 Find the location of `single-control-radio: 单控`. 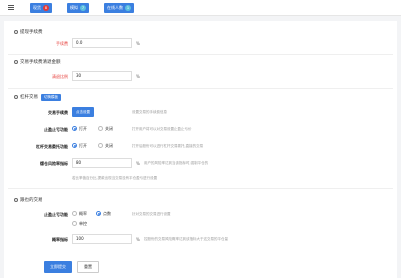

single-control-radio: 单控 is located at coordinates (79, 224).